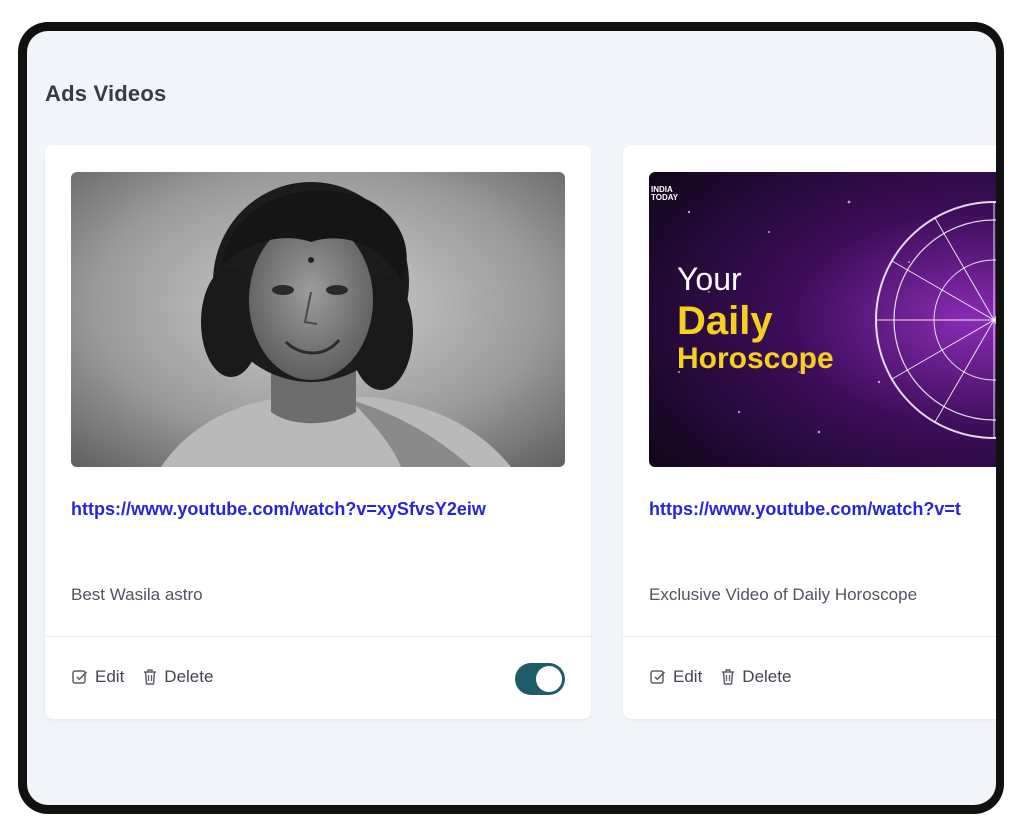  I want to click on thumbnail-title-line3: Horoscope, so click(755, 358).